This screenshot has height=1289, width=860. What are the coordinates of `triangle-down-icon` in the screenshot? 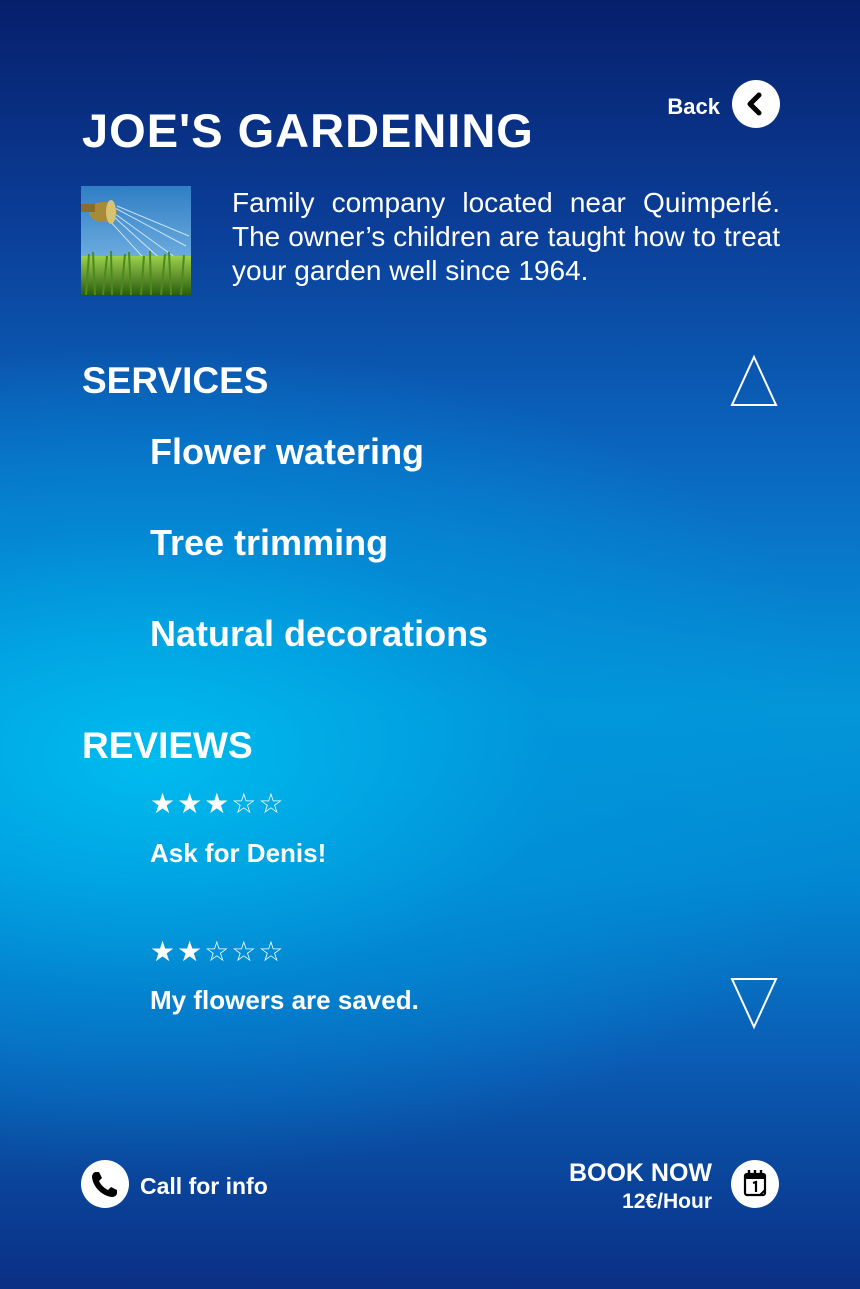 It's located at (754, 1004).